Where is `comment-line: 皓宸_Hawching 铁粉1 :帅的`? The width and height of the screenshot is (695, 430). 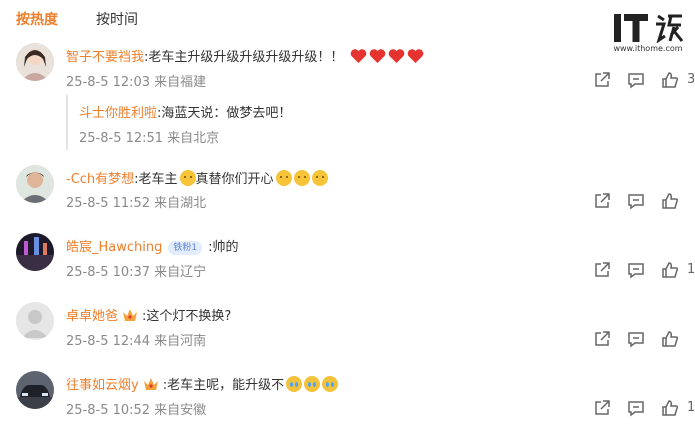 comment-line: 皓宸_Hawching 铁粉1 :帅的 is located at coordinates (152, 246).